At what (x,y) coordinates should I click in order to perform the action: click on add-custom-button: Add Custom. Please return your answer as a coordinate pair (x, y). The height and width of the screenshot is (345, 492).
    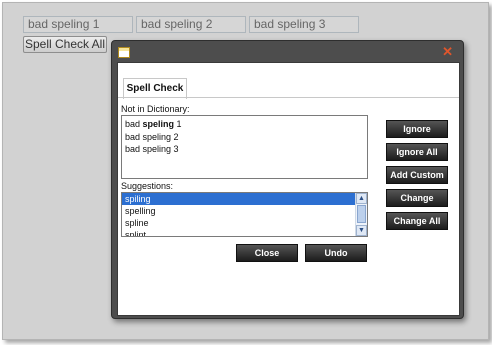
    Looking at the image, I should click on (417, 175).